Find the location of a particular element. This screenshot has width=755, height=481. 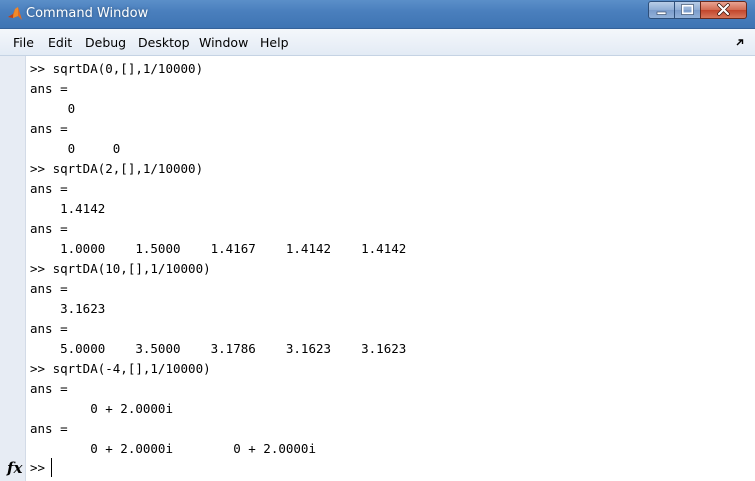

menu-help: Help is located at coordinates (274, 42).